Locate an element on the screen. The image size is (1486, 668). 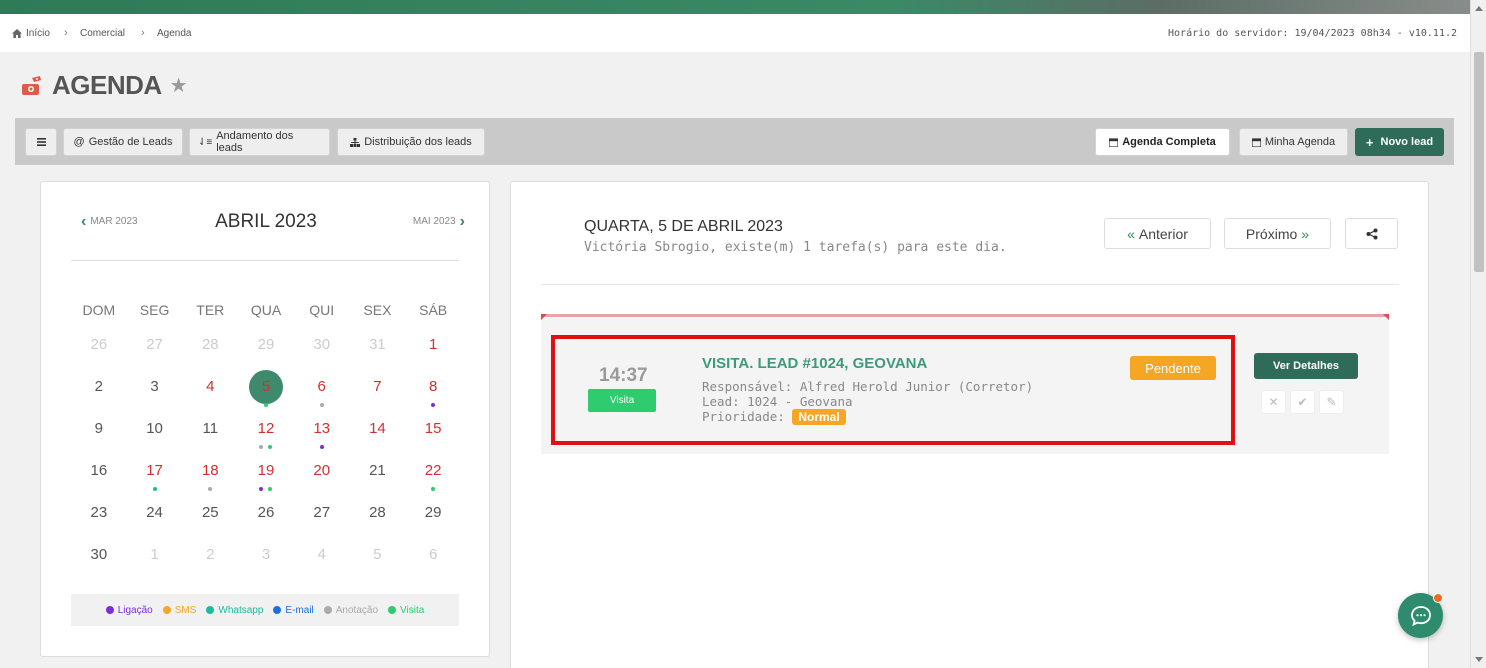
calendar-day: 5 is located at coordinates (378, 563).